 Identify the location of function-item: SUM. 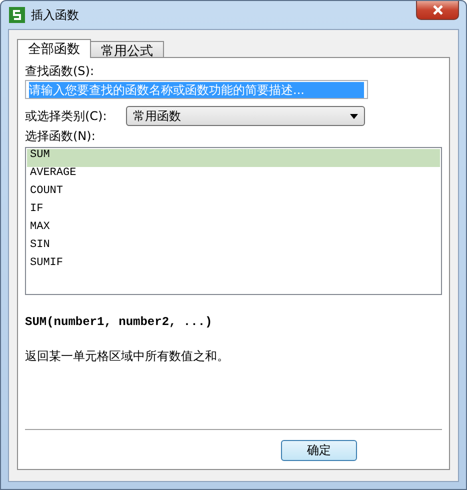
(233, 158).